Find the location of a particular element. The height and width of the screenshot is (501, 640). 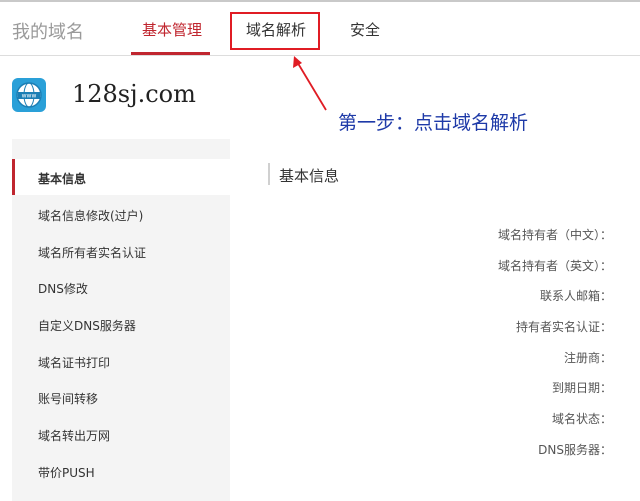

sidebar-item-label: 账号间转移 is located at coordinates (68, 399).